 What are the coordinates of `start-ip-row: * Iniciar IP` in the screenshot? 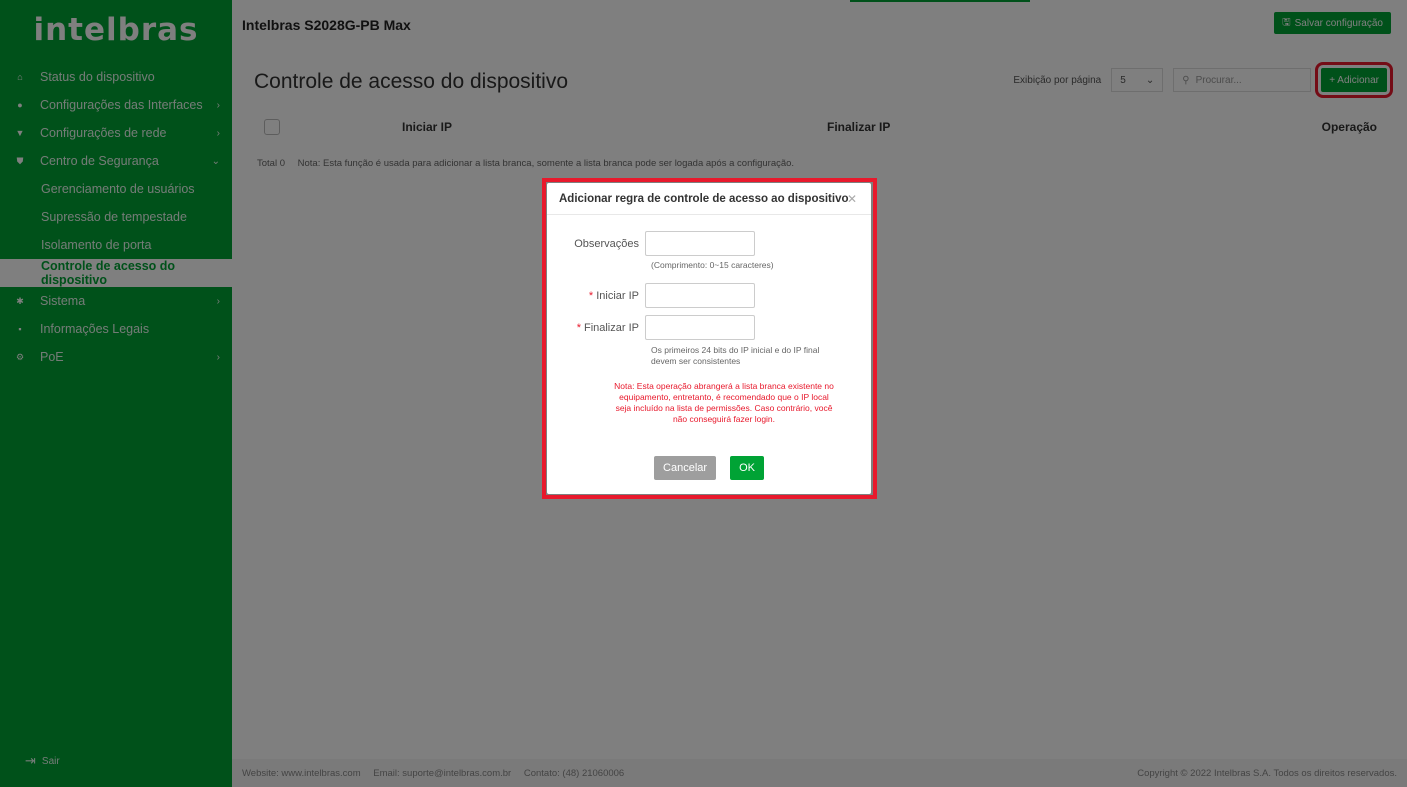 It's located at (709, 295).